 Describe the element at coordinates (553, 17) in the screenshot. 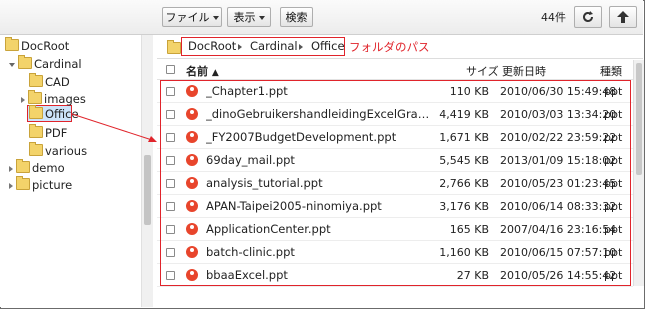

I see `item-count: 44件` at that location.